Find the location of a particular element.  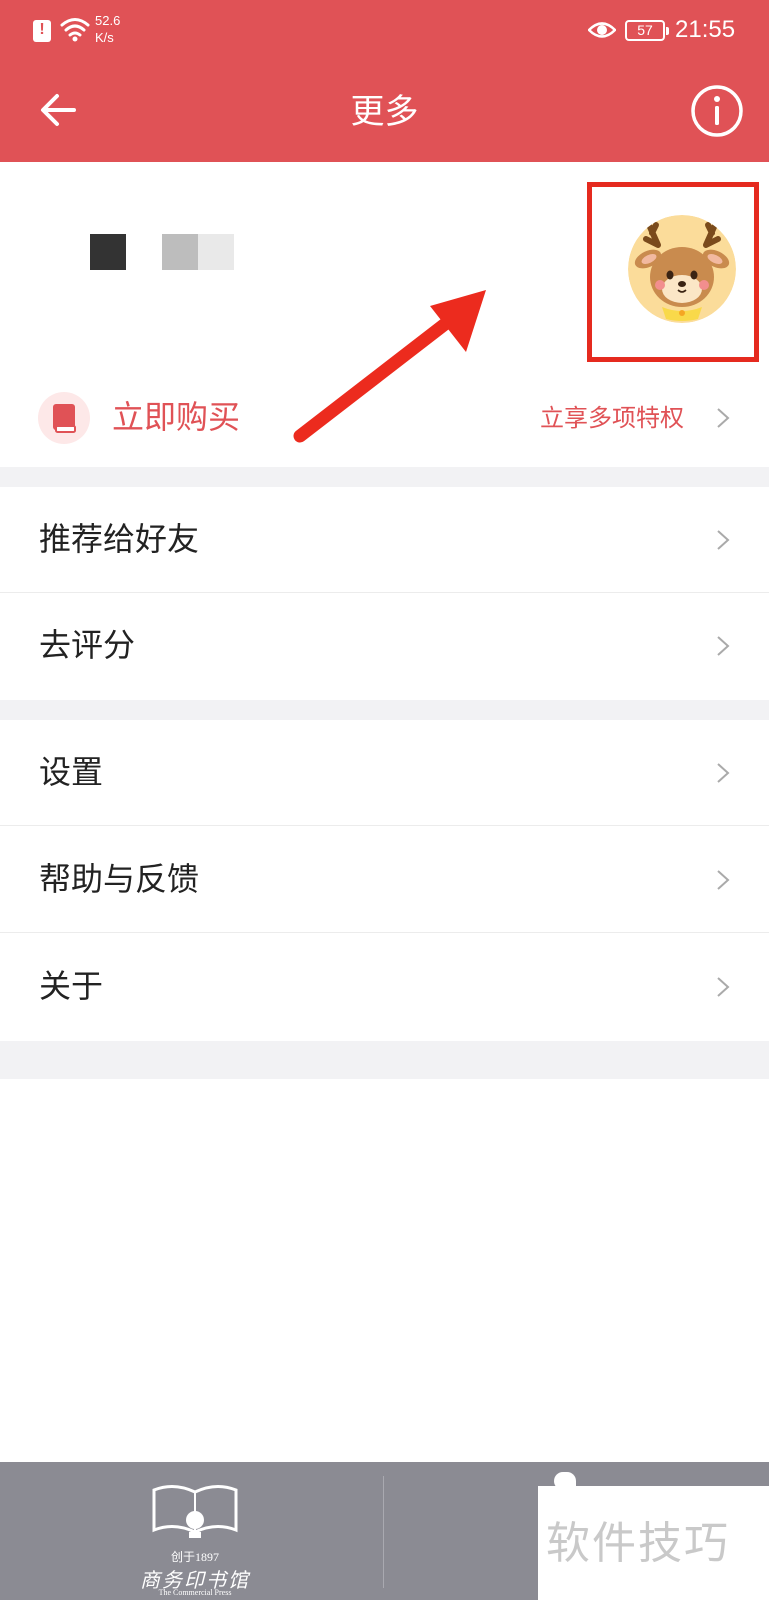

buy-now-label: 立即购买 is located at coordinates (176, 417).